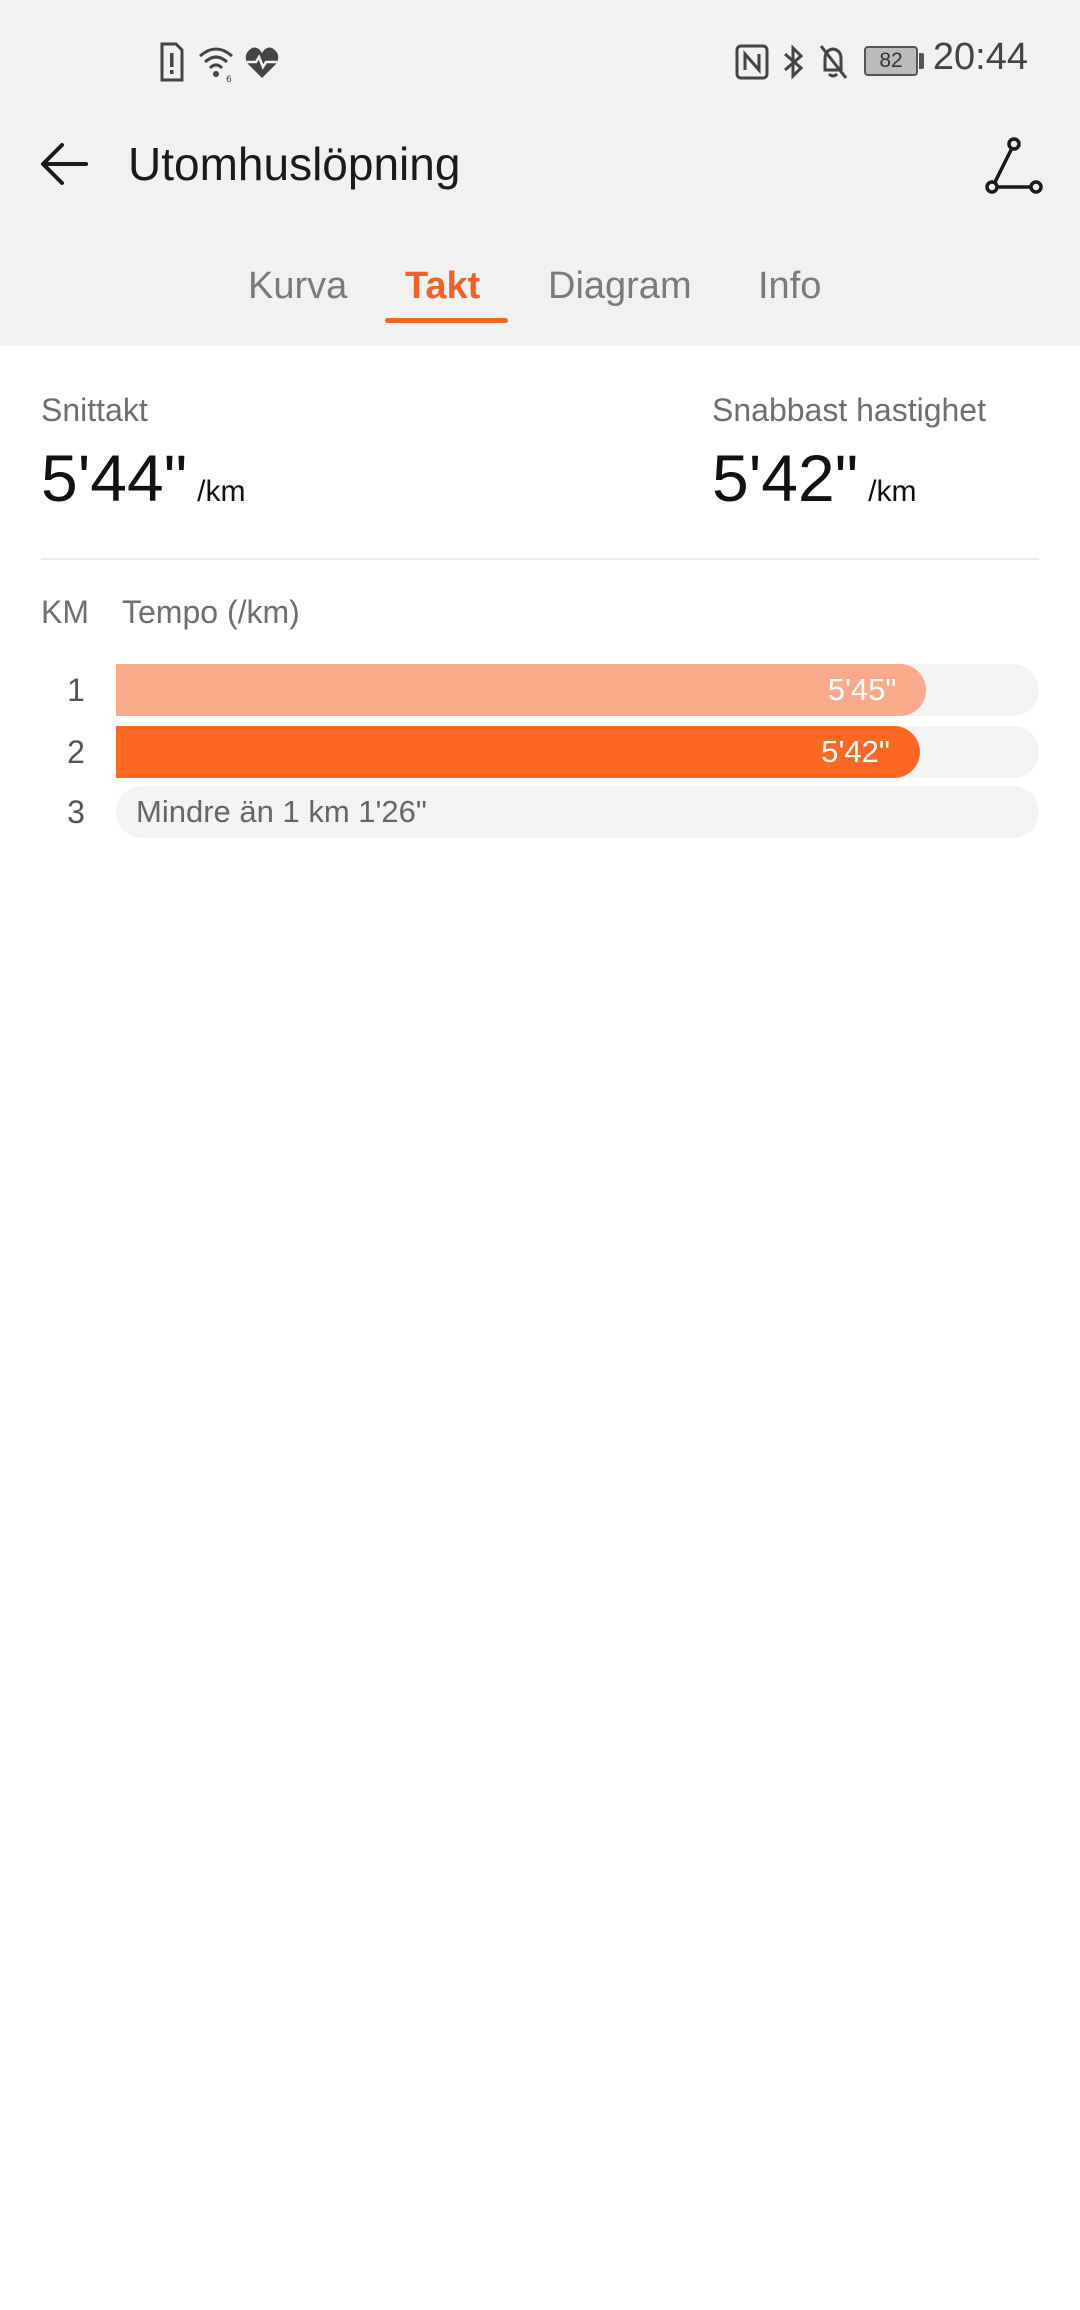  What do you see at coordinates (540, 293) in the screenshot?
I see `tab-bar: Kurva Takt Diagram Info` at bounding box center [540, 293].